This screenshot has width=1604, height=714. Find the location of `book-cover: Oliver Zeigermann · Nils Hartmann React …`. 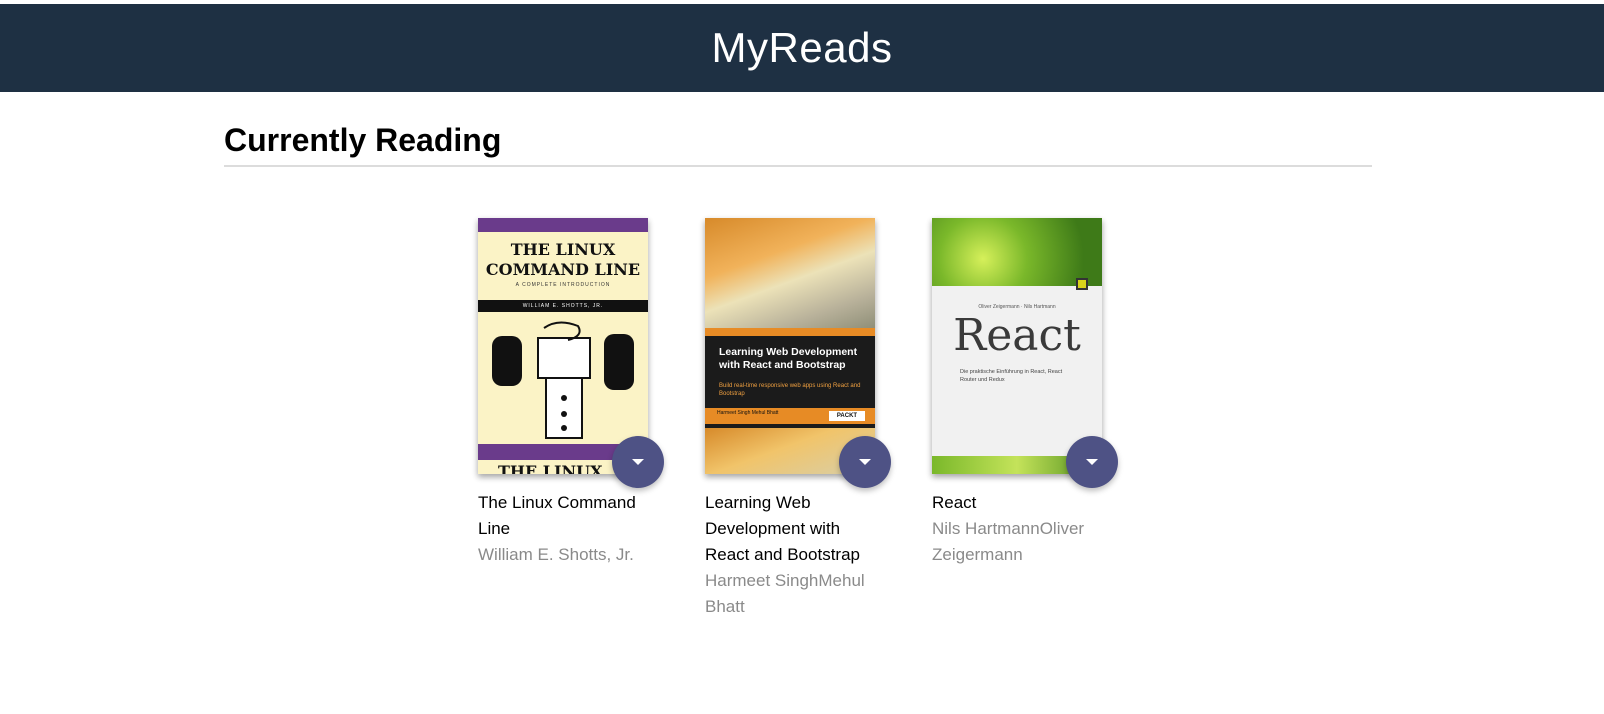

book-cover: Oliver Zeigermann · Nils Hartmann React … is located at coordinates (1025, 353).